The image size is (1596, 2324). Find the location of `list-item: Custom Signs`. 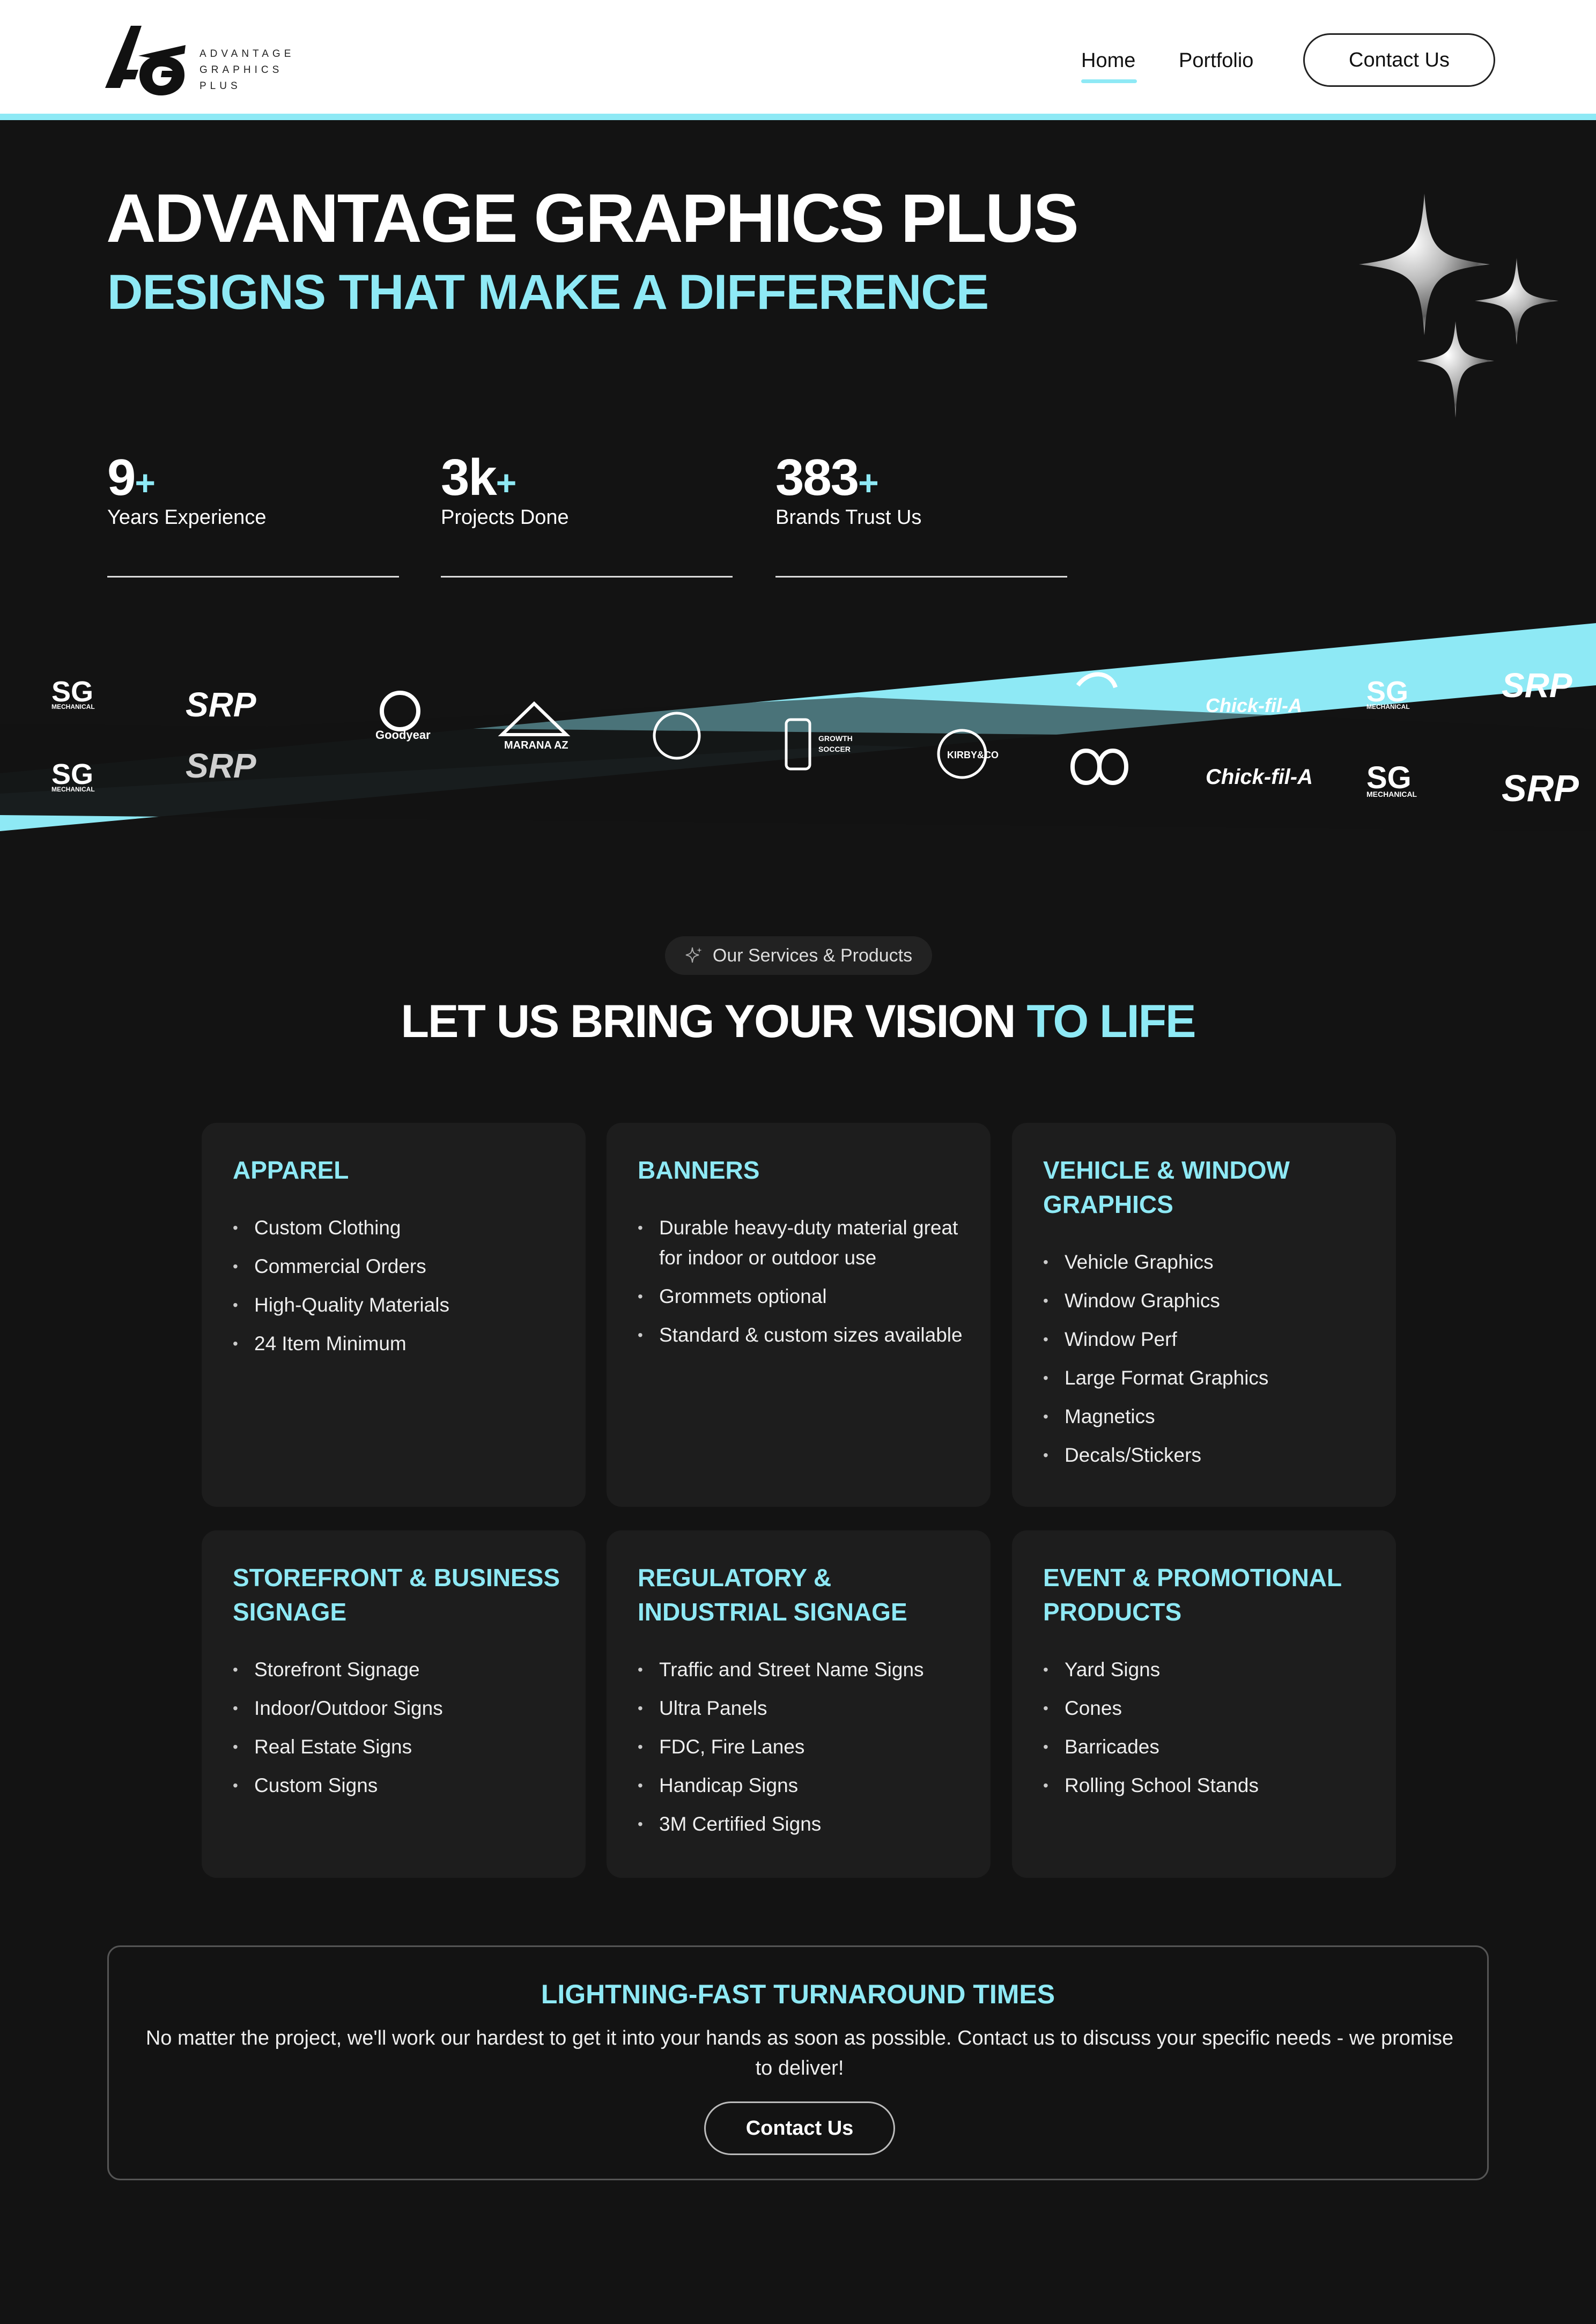

list-item: Custom Signs is located at coordinates (399, 1786).